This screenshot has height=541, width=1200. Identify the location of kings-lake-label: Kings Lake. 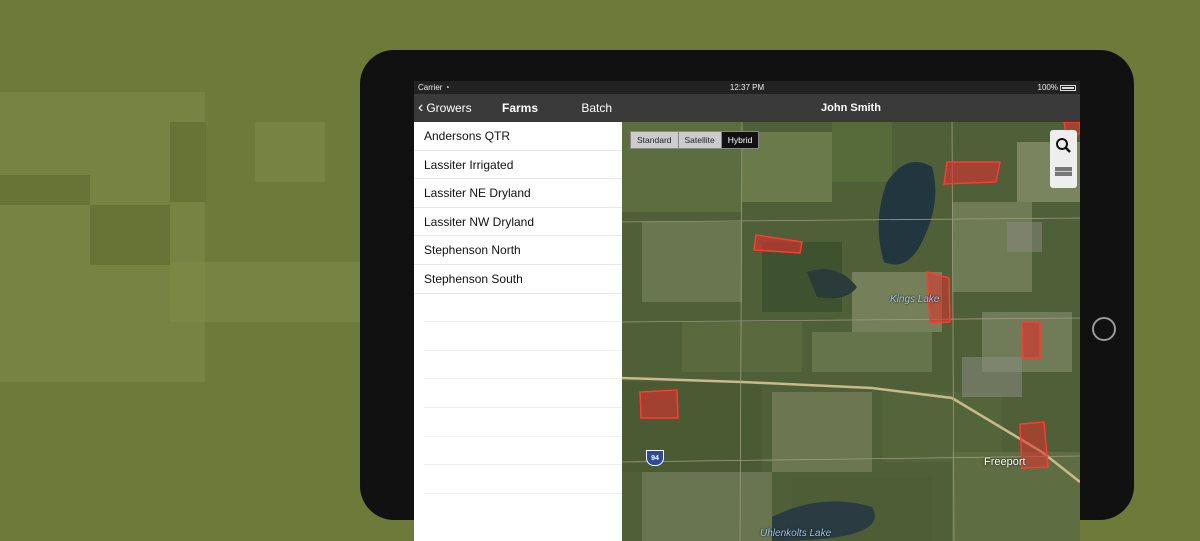
(915, 299).